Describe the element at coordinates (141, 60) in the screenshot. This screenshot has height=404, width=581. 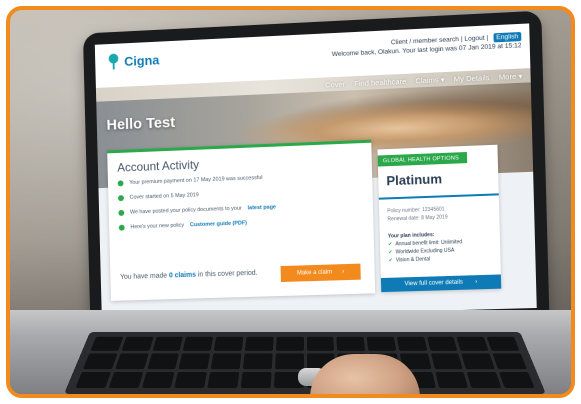
I see `logo-text: Cigna` at that location.